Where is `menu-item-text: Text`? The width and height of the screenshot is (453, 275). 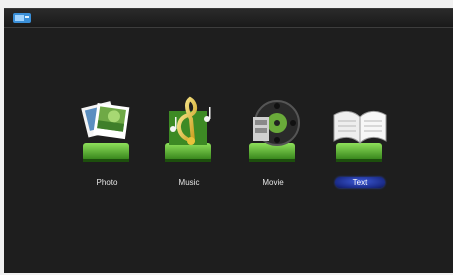
menu-item-text: Text is located at coordinates (360, 144).